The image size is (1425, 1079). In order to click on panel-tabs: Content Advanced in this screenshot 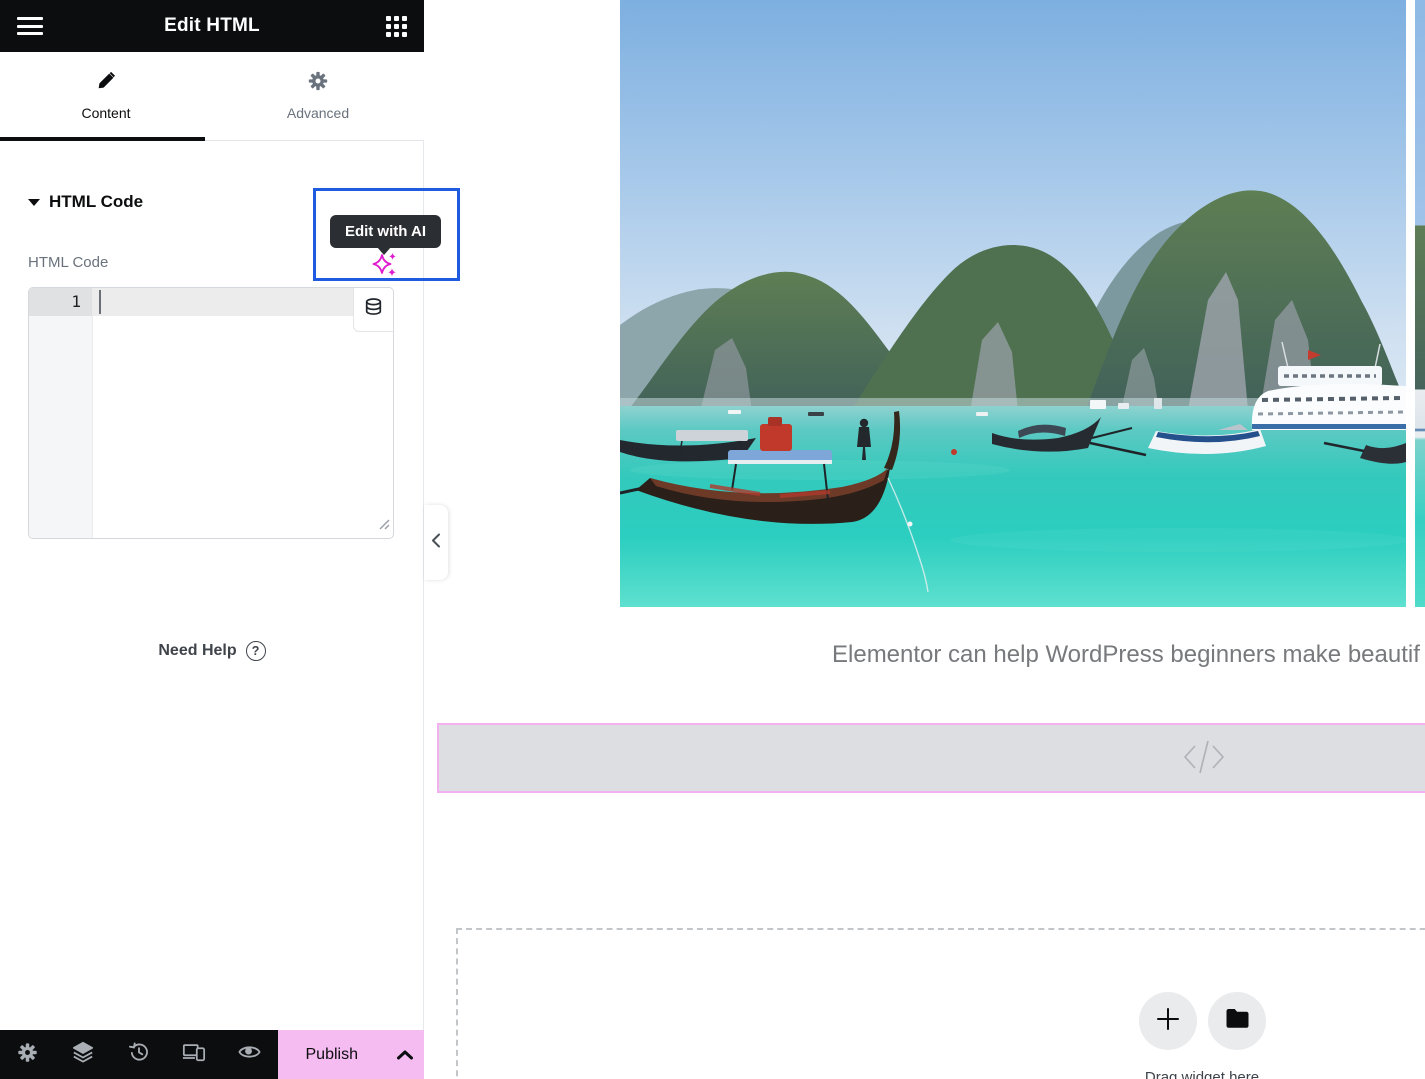, I will do `click(212, 96)`.